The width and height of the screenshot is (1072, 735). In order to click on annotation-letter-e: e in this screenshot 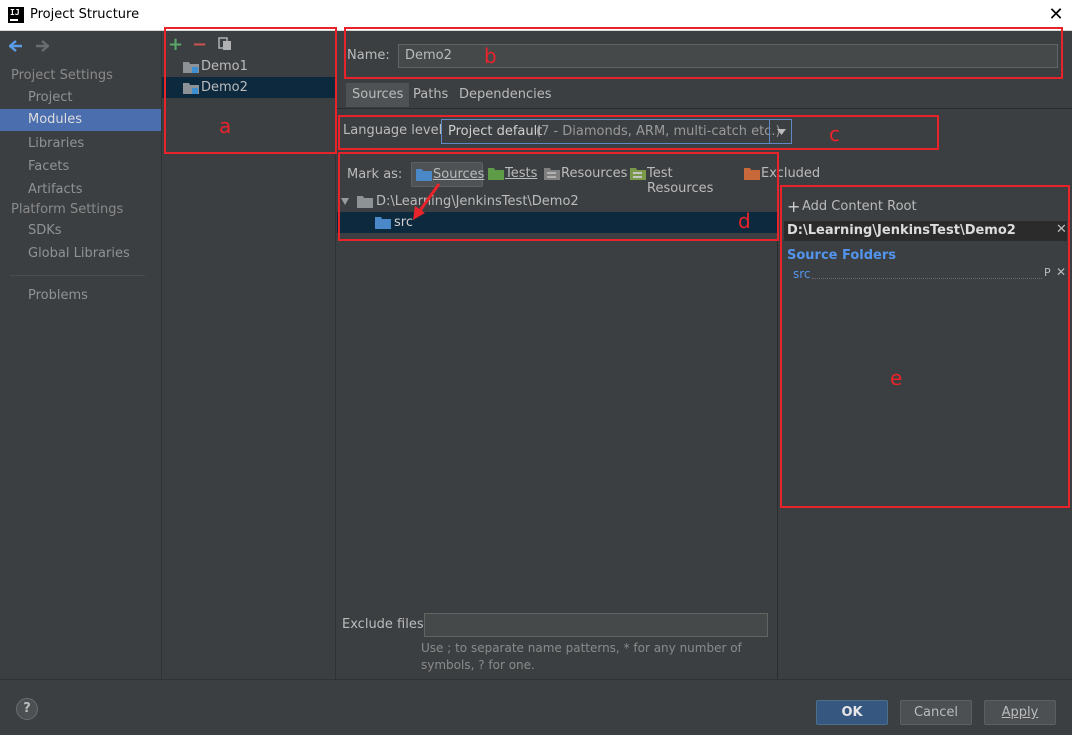, I will do `click(896, 378)`.